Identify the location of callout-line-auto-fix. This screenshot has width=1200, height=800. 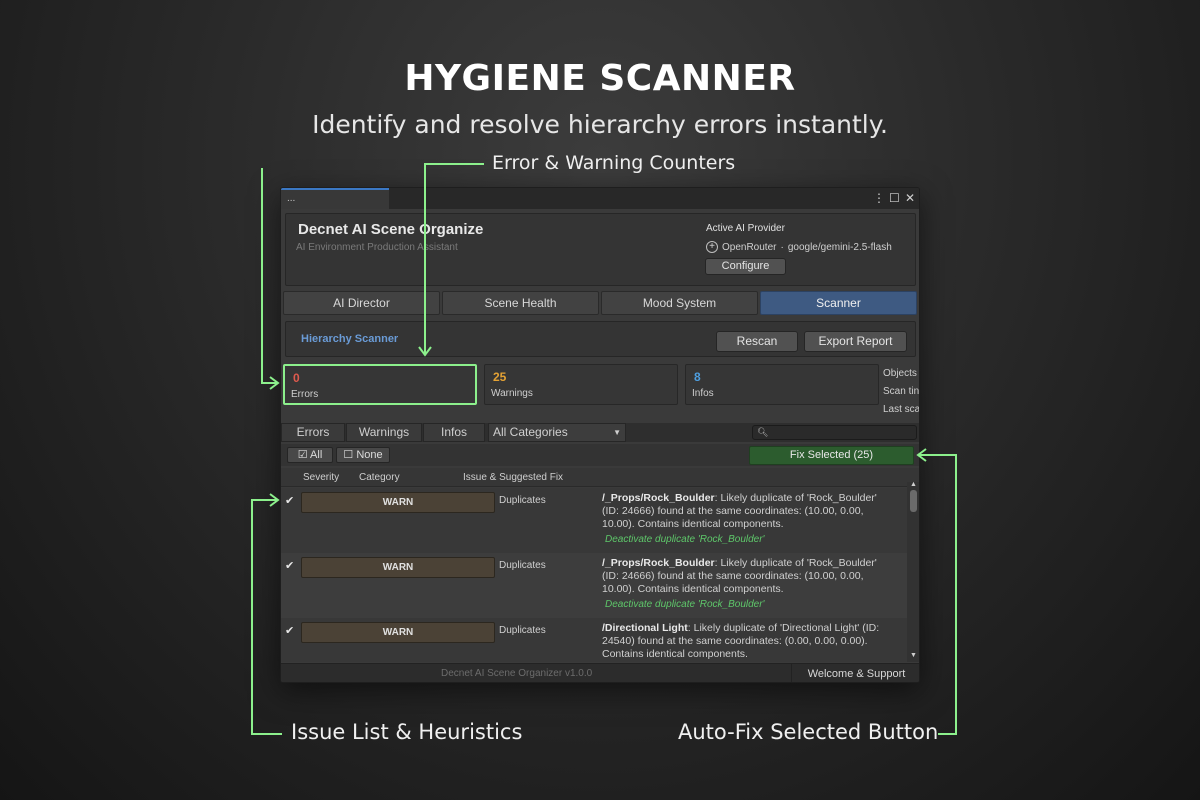
(937, 594).